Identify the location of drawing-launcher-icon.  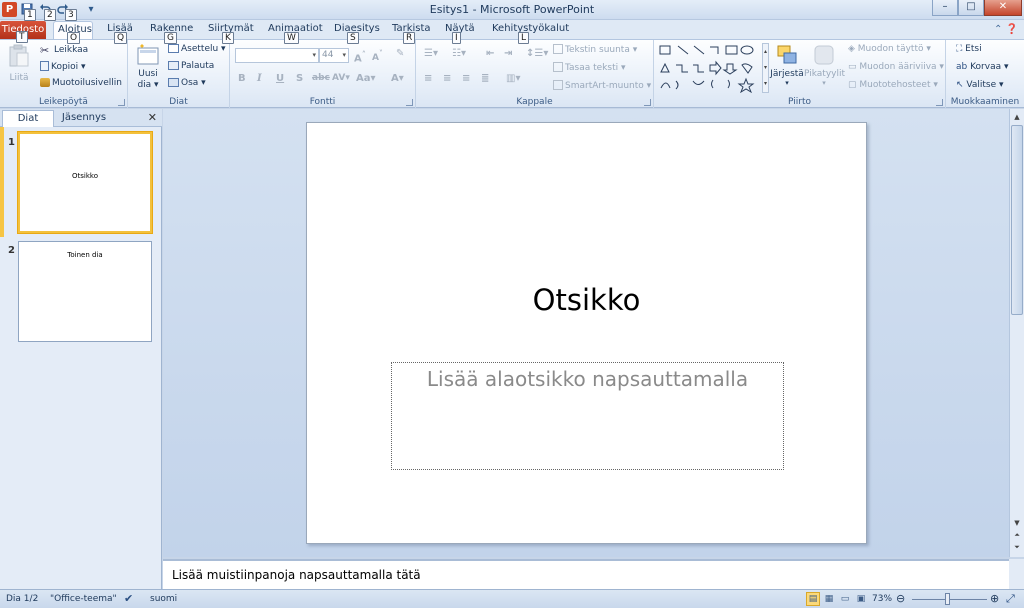
(939, 102).